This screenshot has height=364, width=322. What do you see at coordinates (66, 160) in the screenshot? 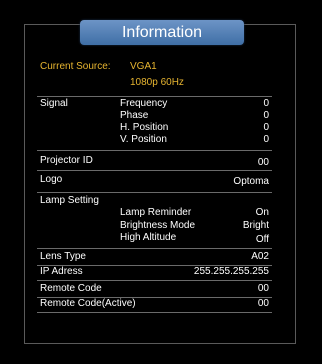
I see `projector-id-label: Projector ID` at bounding box center [66, 160].